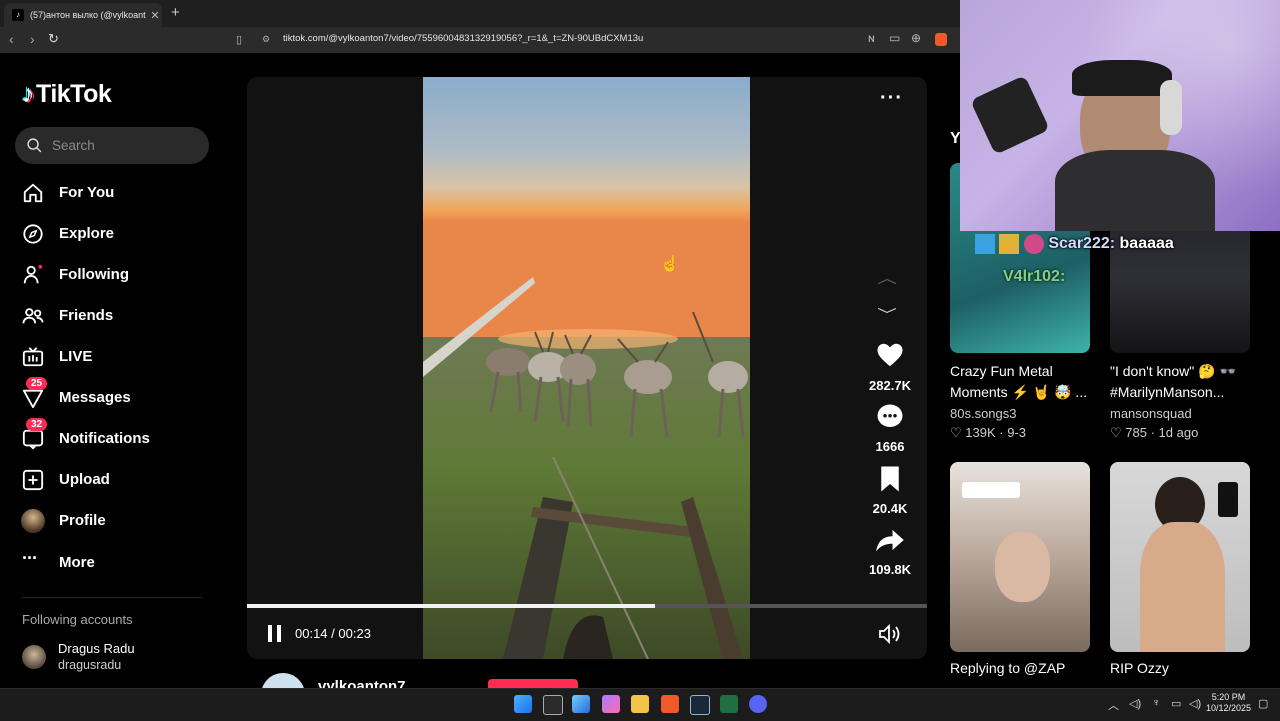  What do you see at coordinates (1195, 703) in the screenshot?
I see `volume-tray-icon: ◁)` at bounding box center [1195, 703].